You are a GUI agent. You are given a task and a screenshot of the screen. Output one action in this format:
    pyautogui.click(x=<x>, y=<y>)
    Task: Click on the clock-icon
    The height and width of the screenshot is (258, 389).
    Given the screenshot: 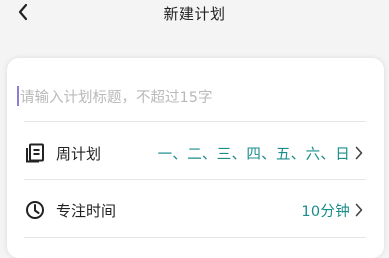 What is the action you would take?
    pyautogui.click(x=35, y=210)
    